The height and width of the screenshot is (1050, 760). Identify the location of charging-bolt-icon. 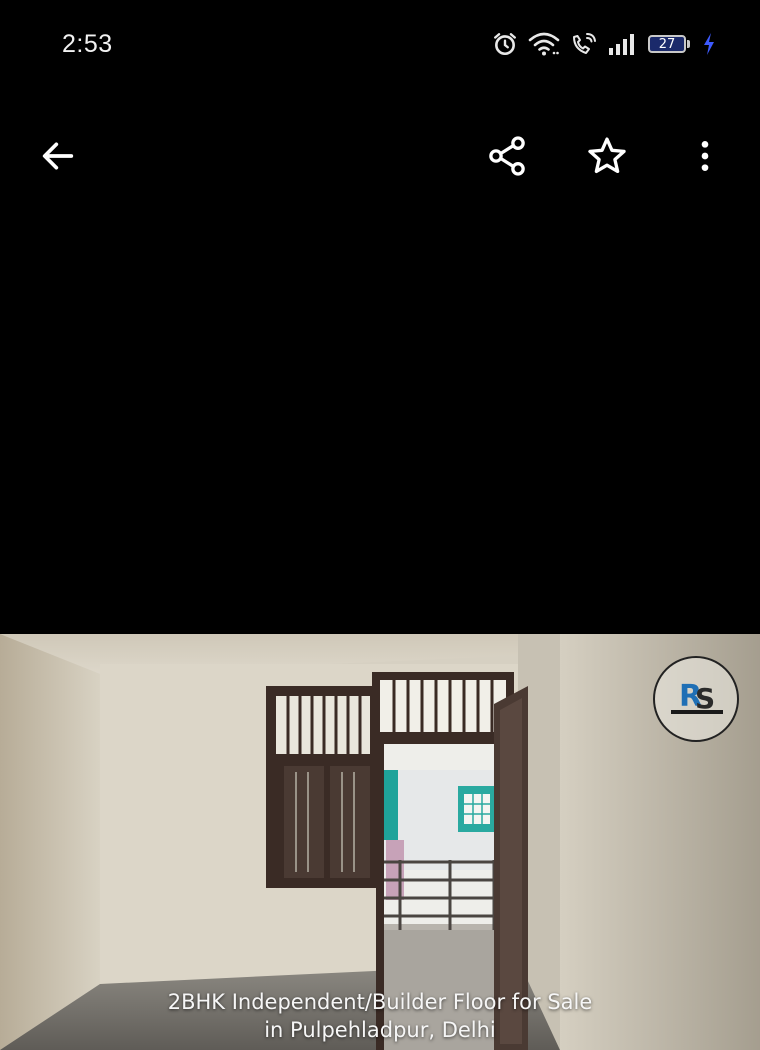
(709, 44).